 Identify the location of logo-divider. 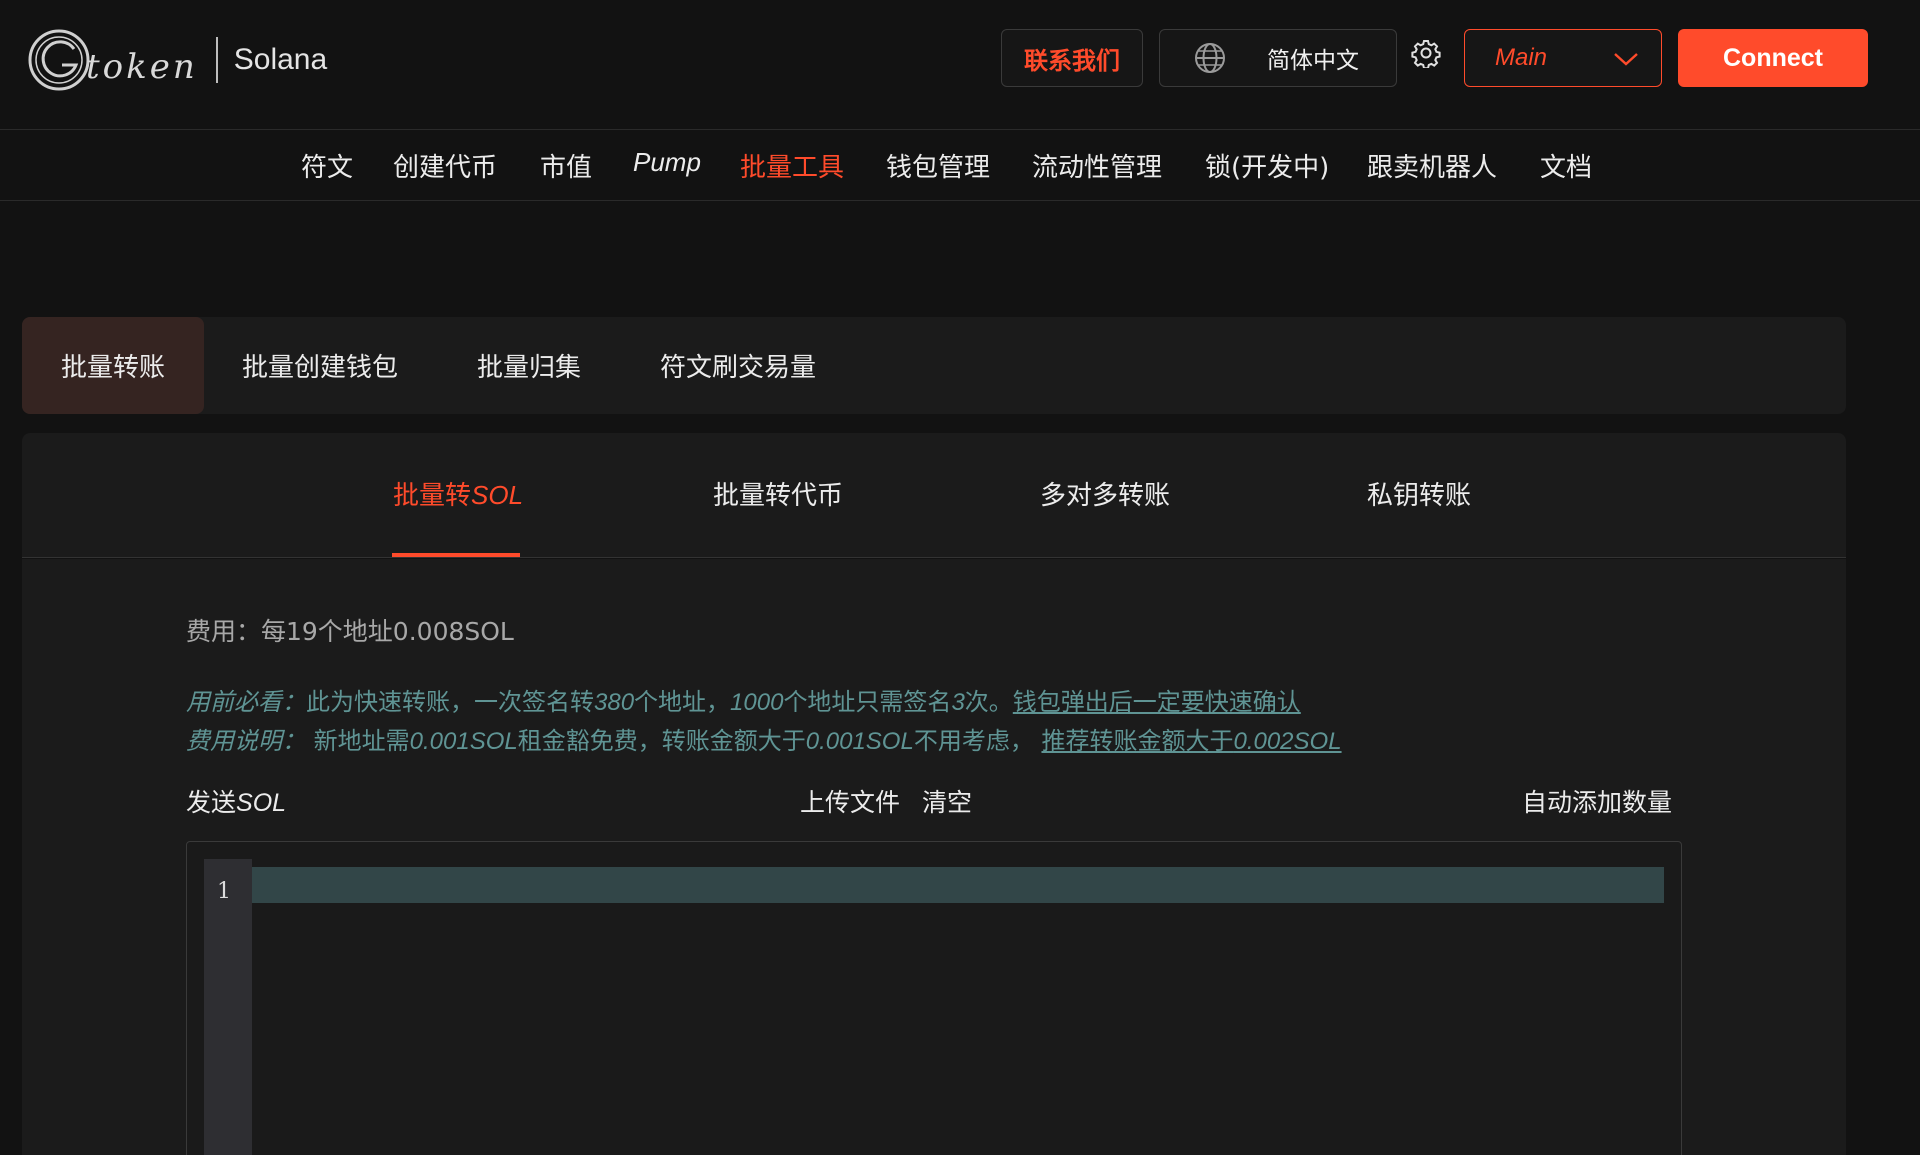
(216, 60).